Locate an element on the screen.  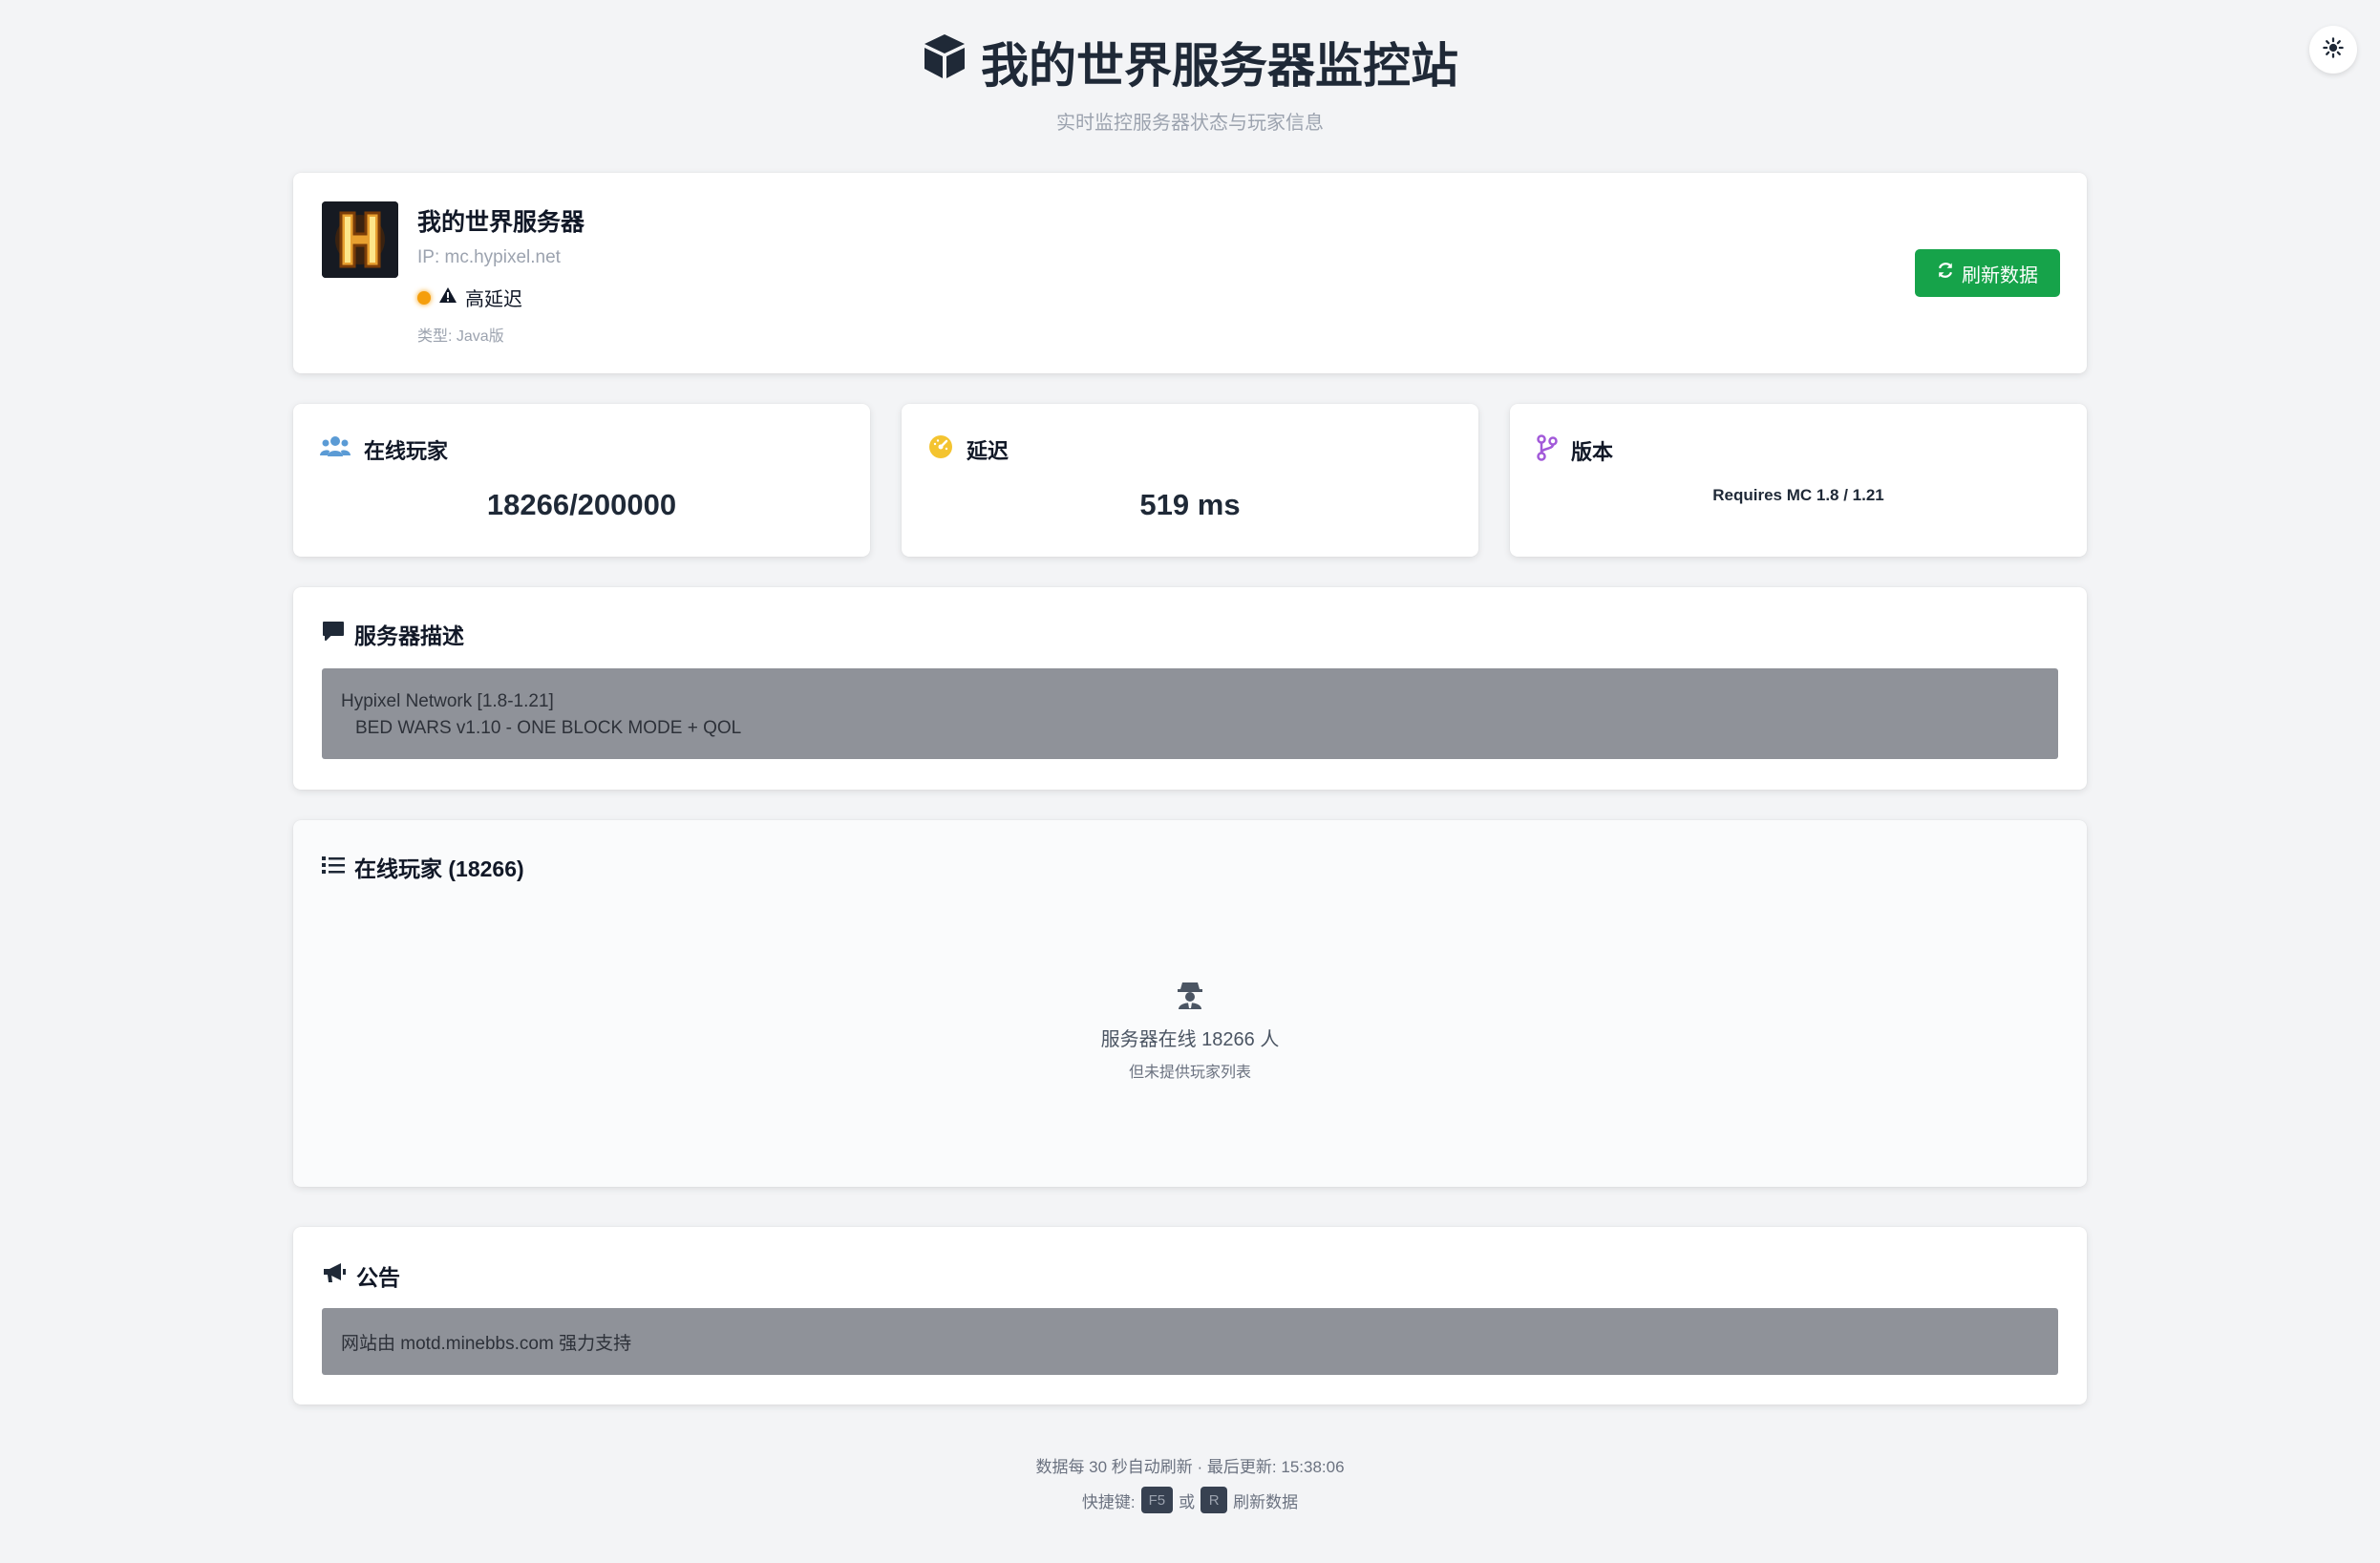
player-count-message: 服务器在线 18266 人 is located at coordinates (1190, 1039).